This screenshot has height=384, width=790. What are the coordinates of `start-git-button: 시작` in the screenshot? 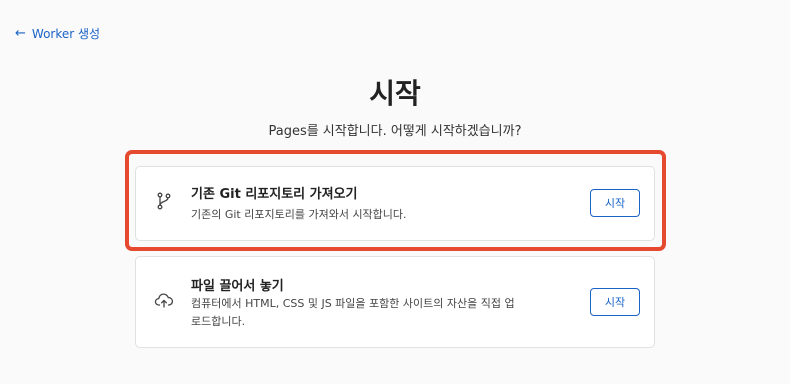 It's located at (615, 203).